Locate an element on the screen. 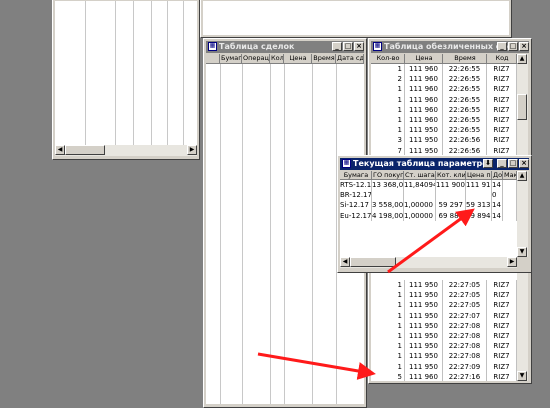  table-cell: 22:26:55 is located at coordinates (465, 99).